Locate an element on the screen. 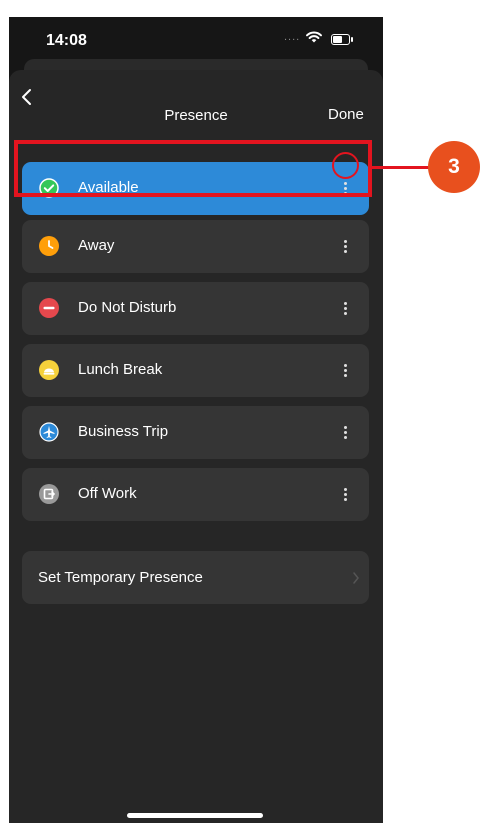  back-button is located at coordinates (28, 97).